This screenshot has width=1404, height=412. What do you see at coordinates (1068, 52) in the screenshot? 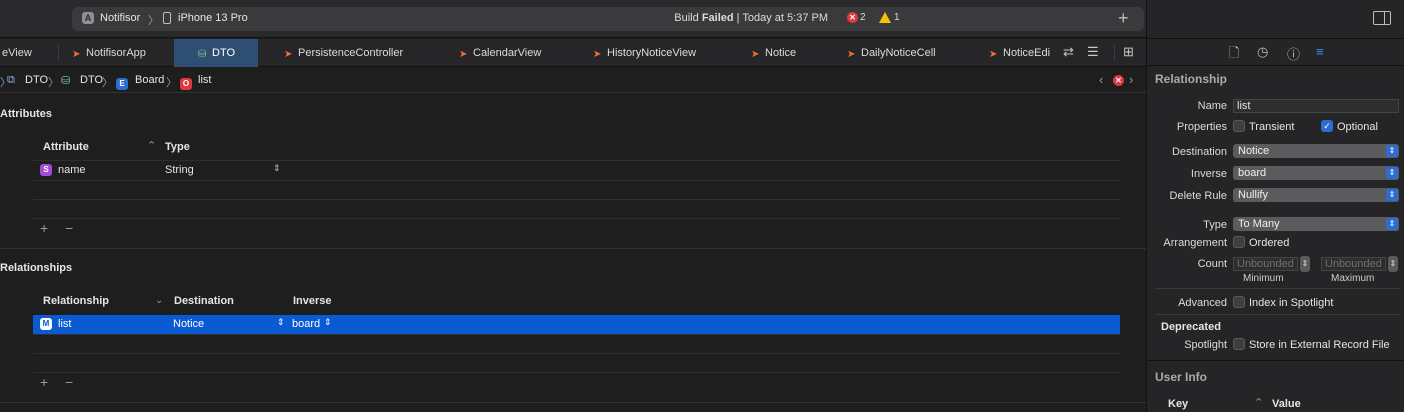
I see `related-items-icon: ⇄` at bounding box center [1068, 52].